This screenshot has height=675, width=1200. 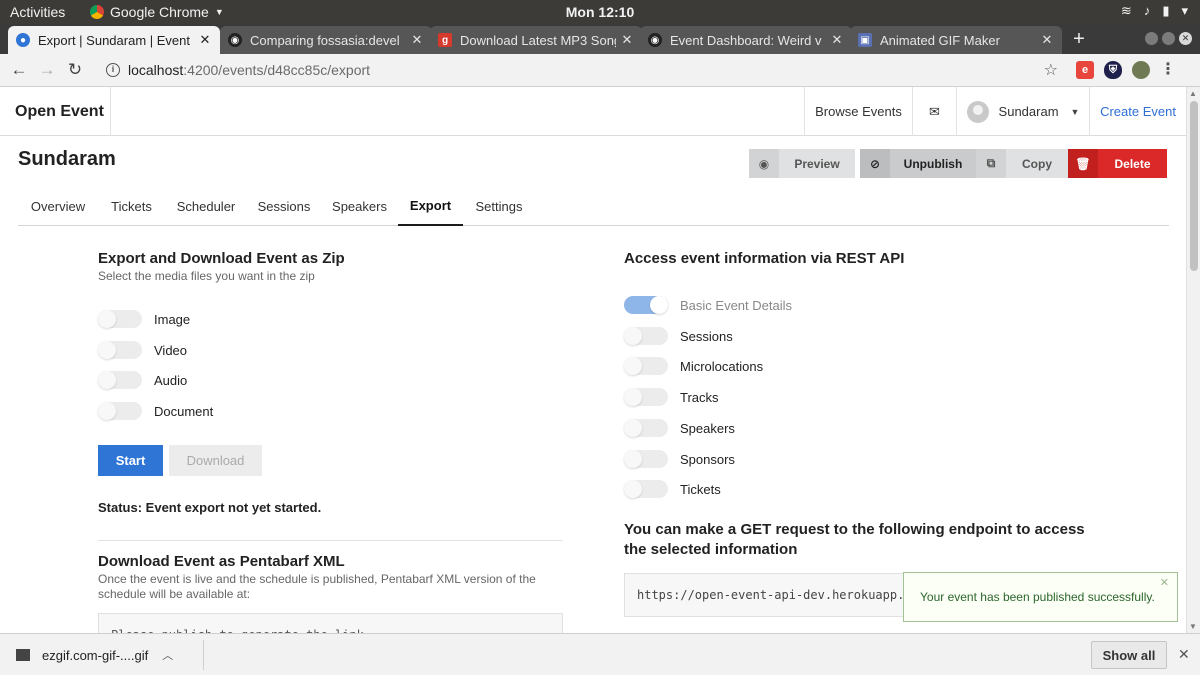 I want to click on browser-tab-github-compare: ◉ Comparing fossasia:devel ✕, so click(x=326, y=40).